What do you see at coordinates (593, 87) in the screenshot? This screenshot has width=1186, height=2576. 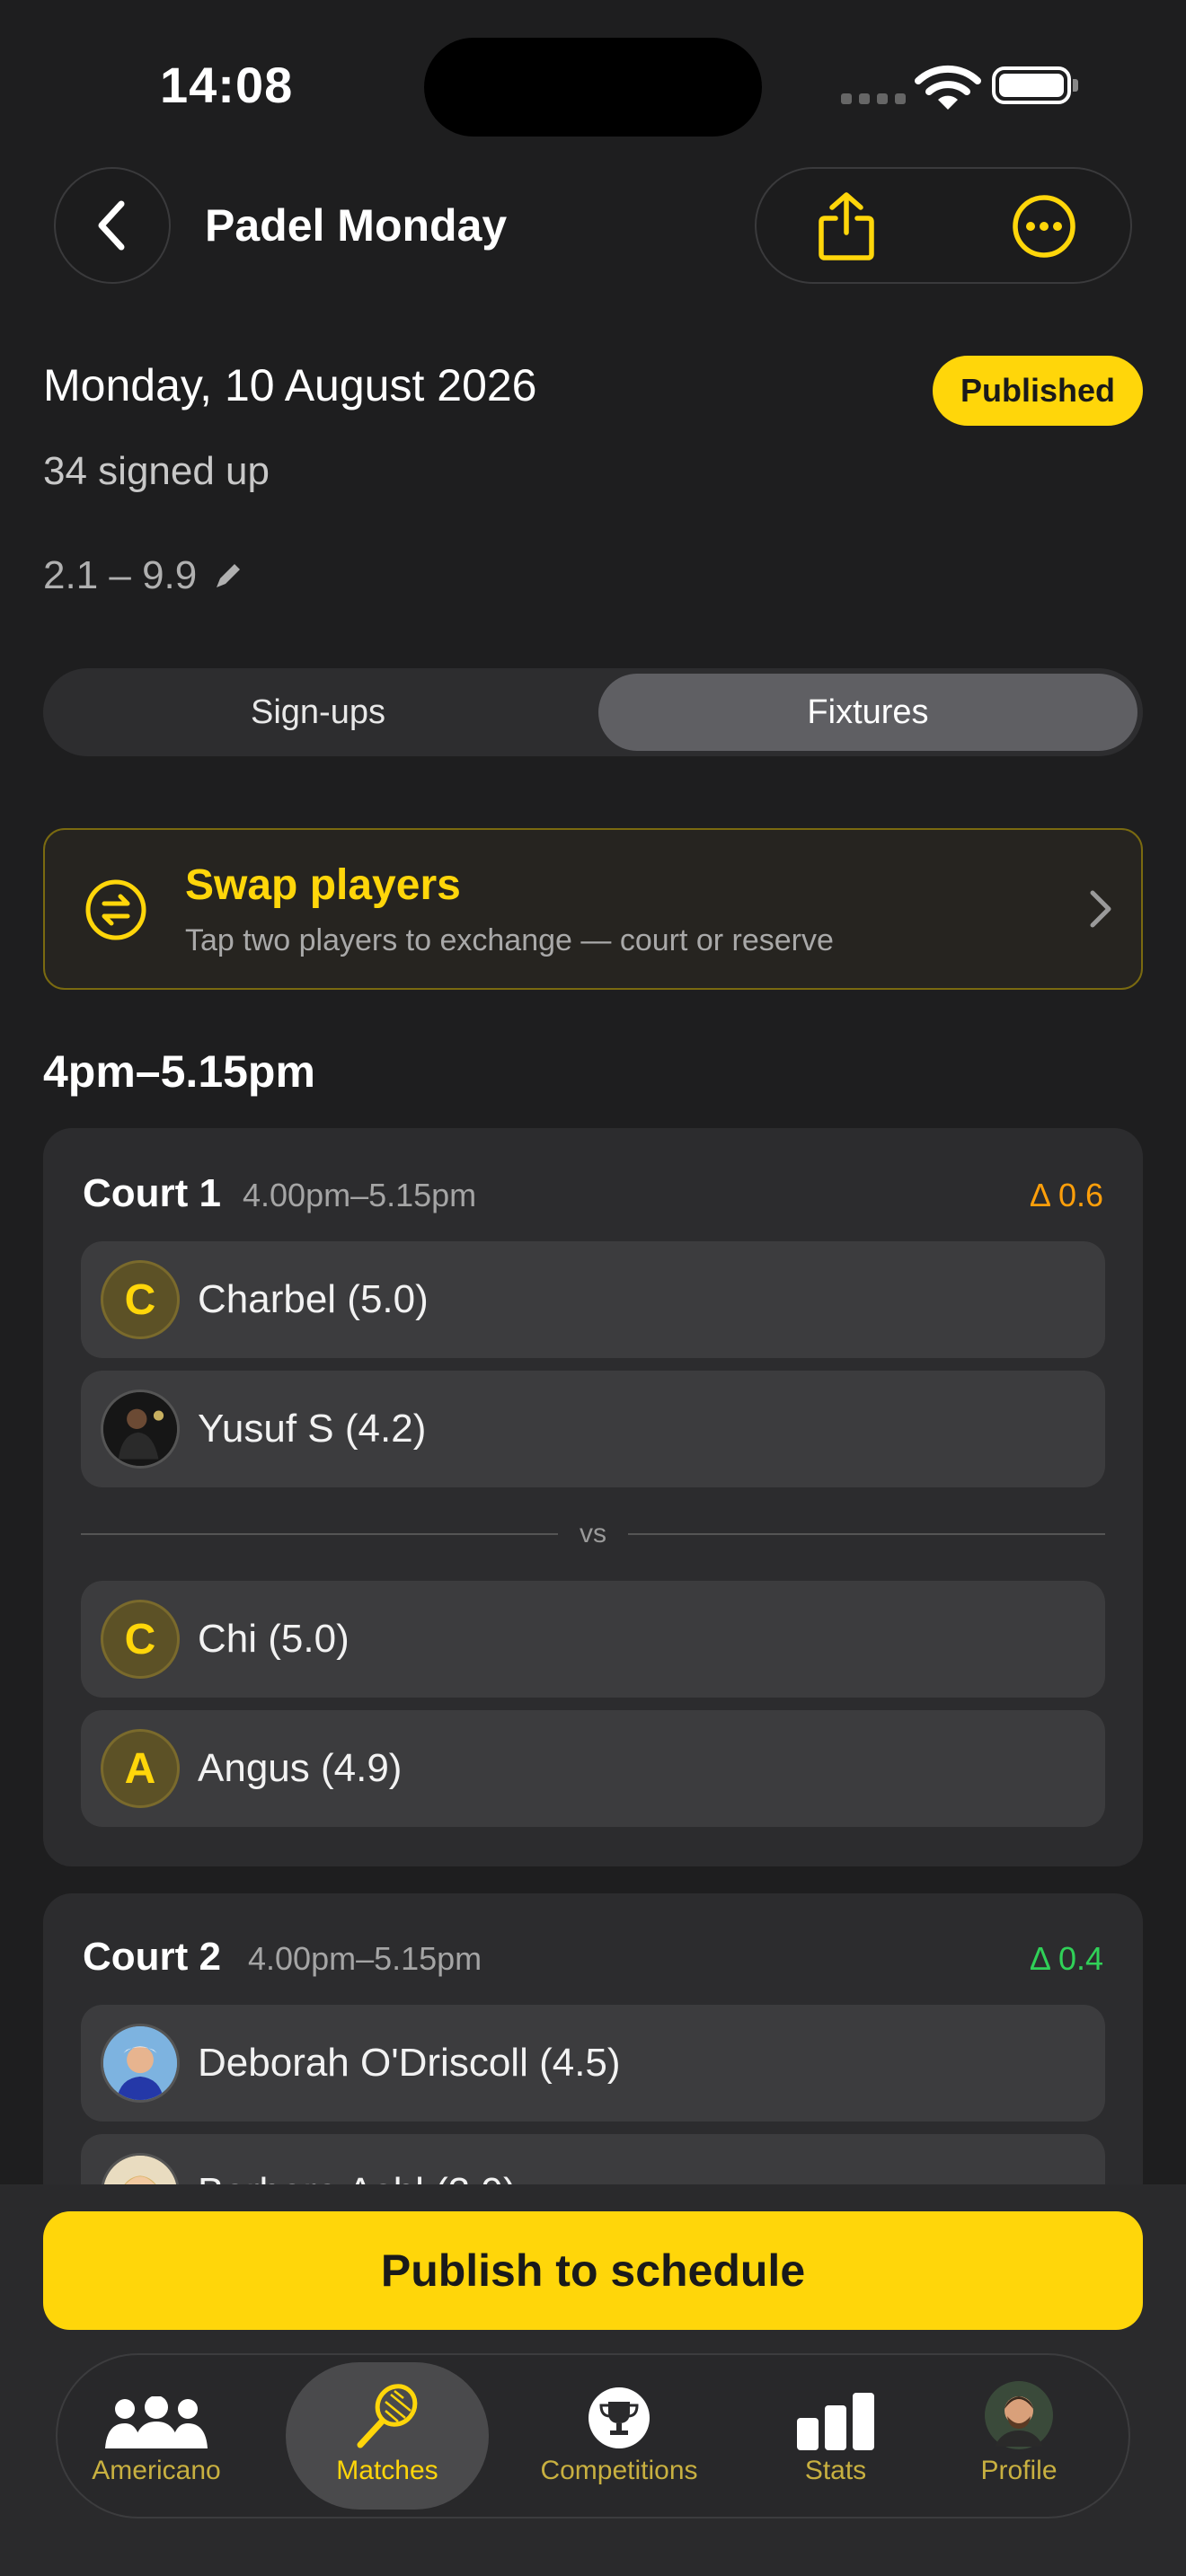 I see `dynamic-island` at bounding box center [593, 87].